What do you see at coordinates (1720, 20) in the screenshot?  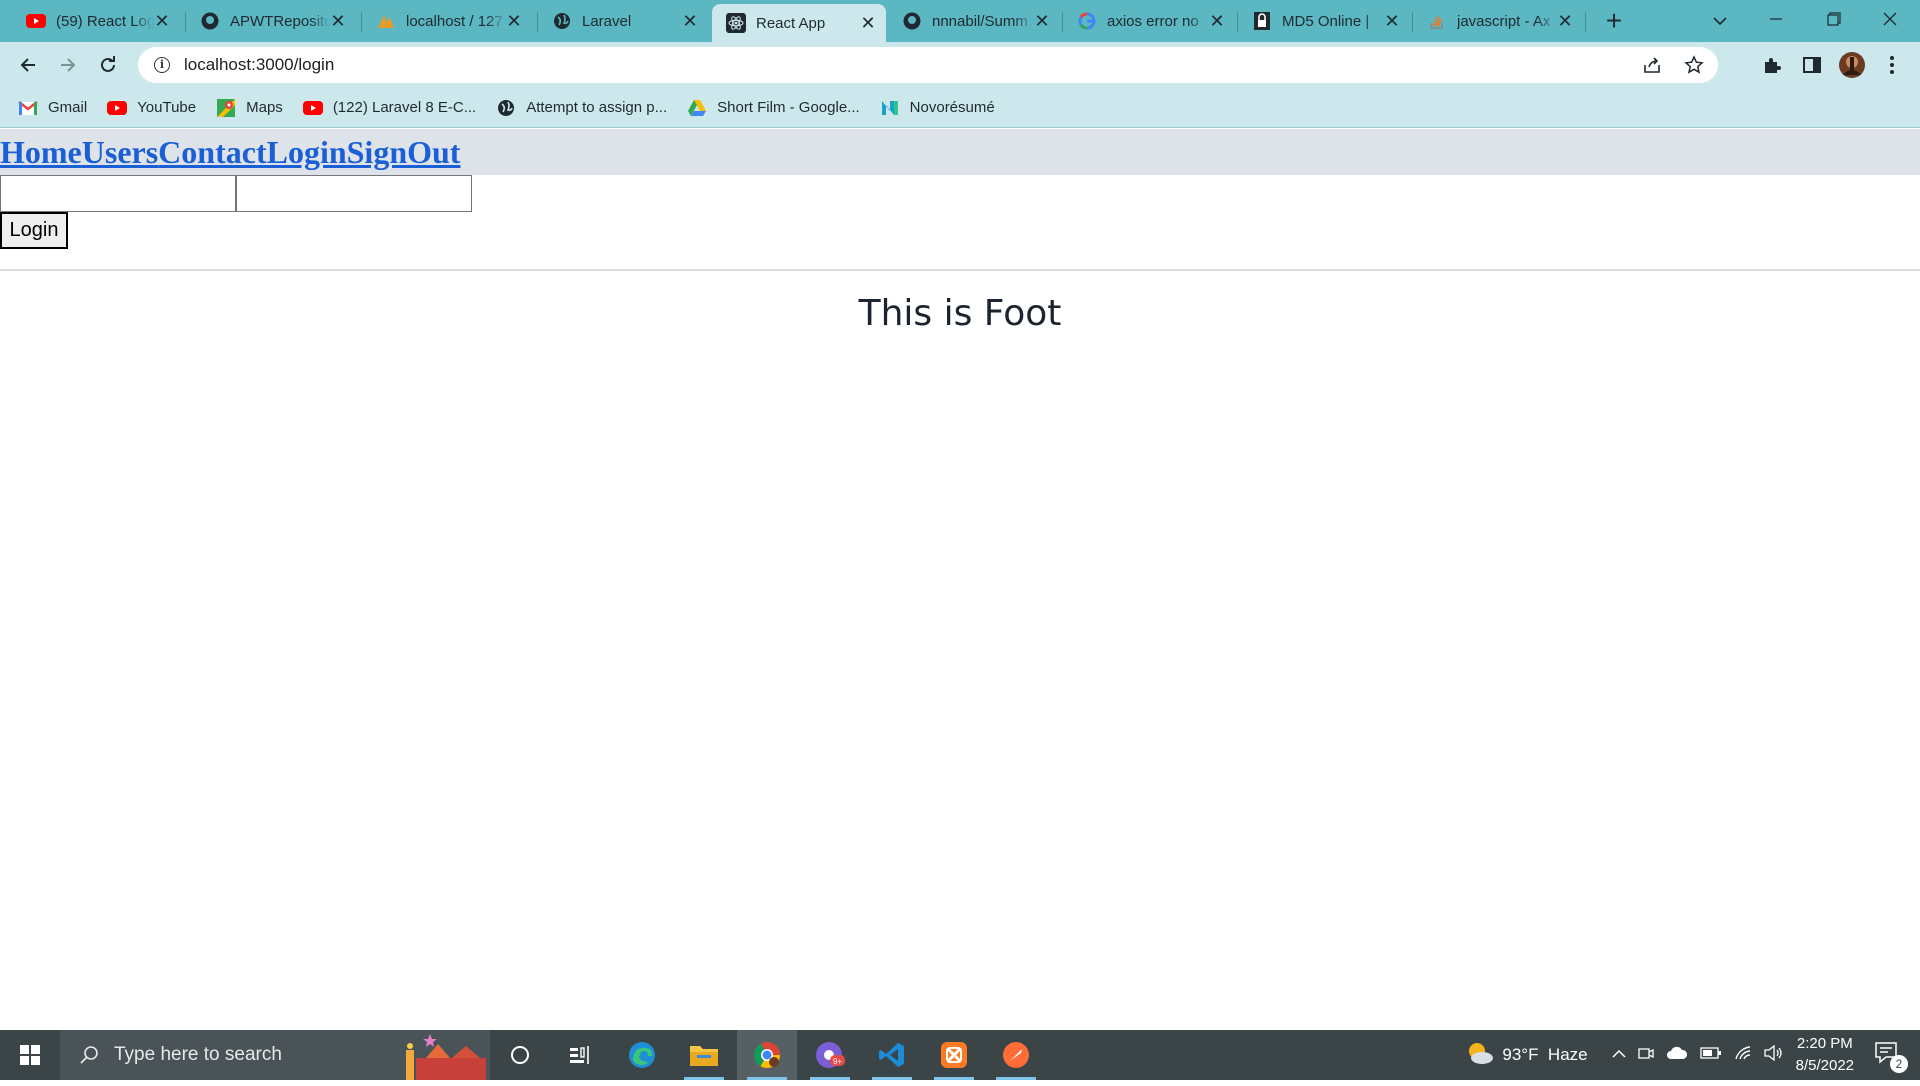 I see `tab-search-chevron-icon` at bounding box center [1720, 20].